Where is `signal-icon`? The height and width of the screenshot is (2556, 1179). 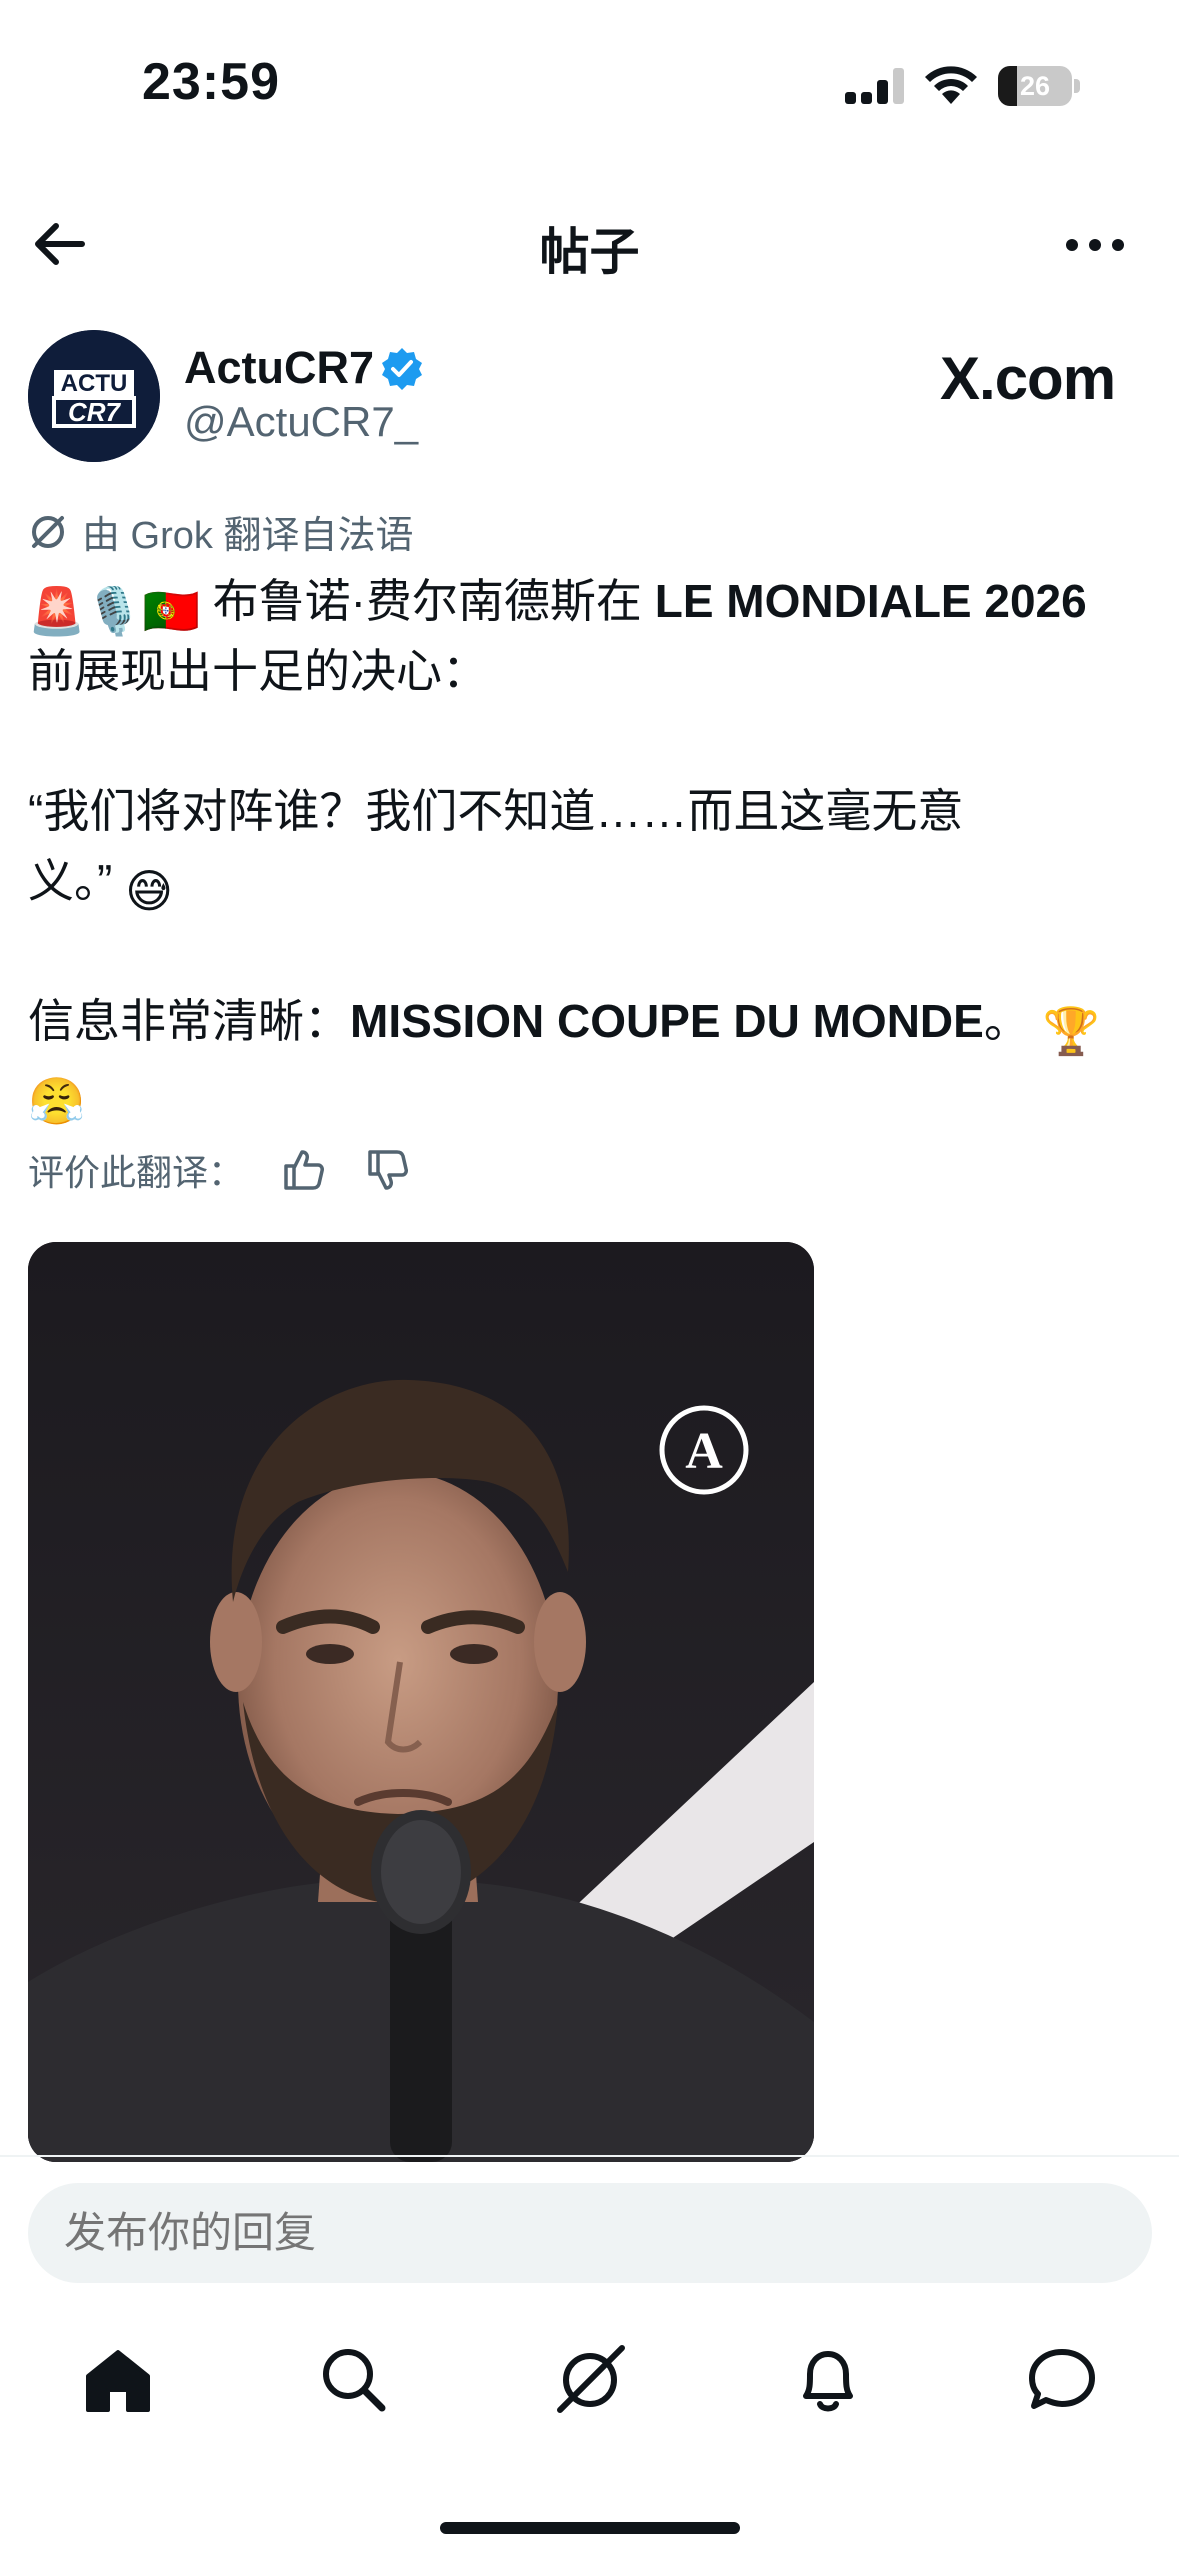 signal-icon is located at coordinates (874, 86).